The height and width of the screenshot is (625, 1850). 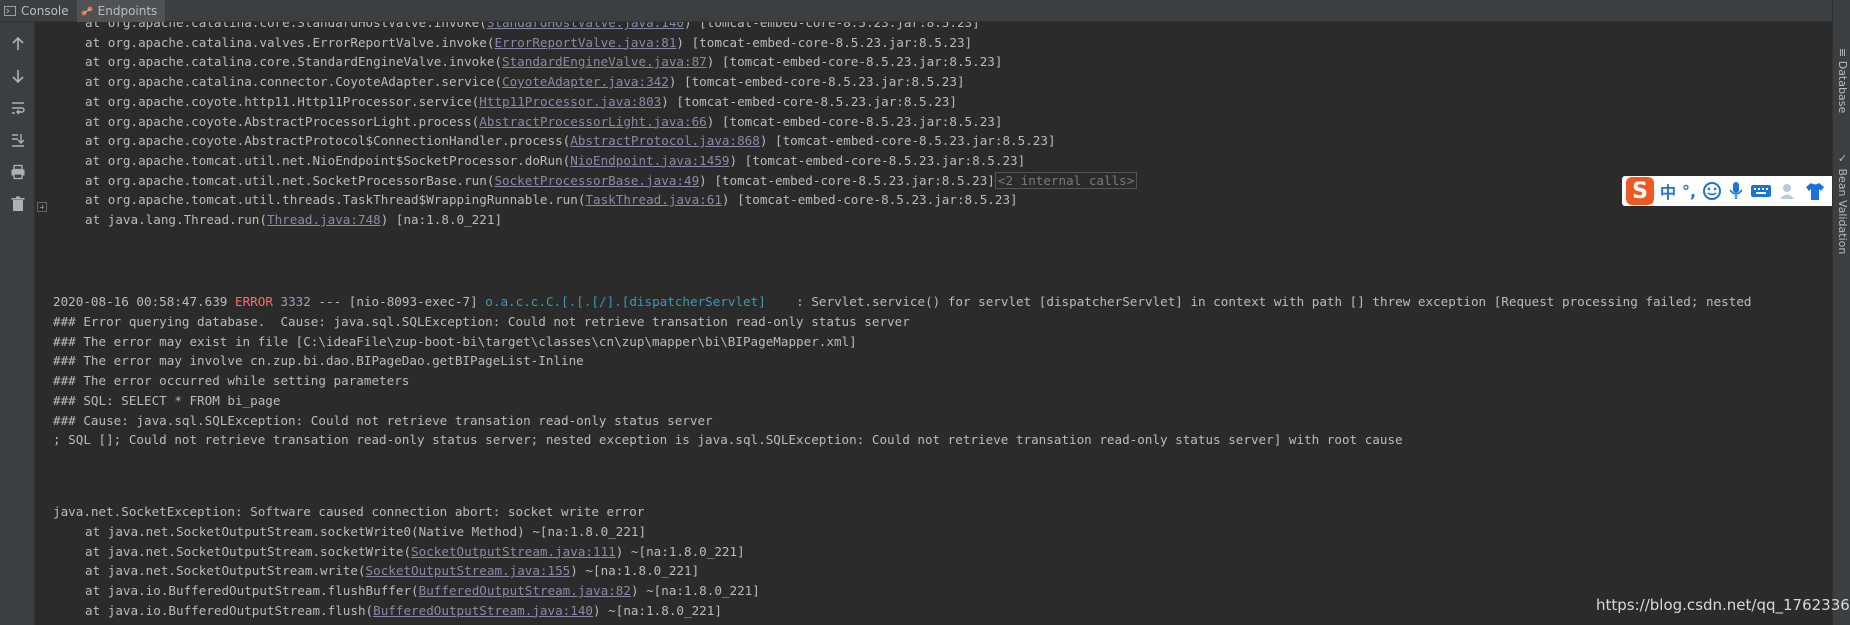 I want to click on source-link: TaskThread.java:61, so click(x=653, y=199).